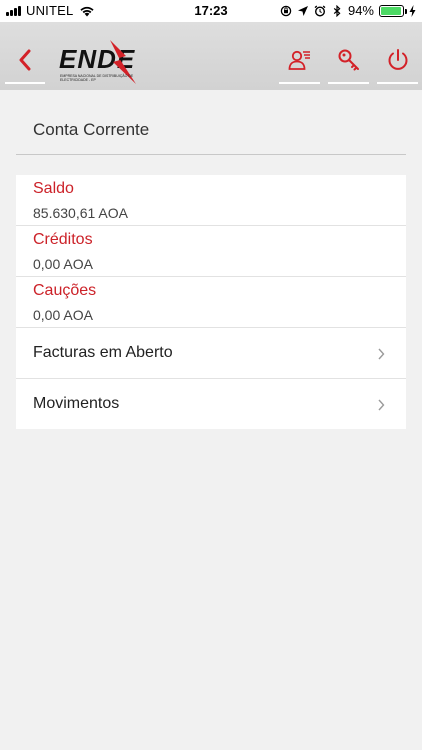 The height and width of the screenshot is (750, 422). What do you see at coordinates (360, 10) in the screenshot?
I see `battery-percent: 94%` at bounding box center [360, 10].